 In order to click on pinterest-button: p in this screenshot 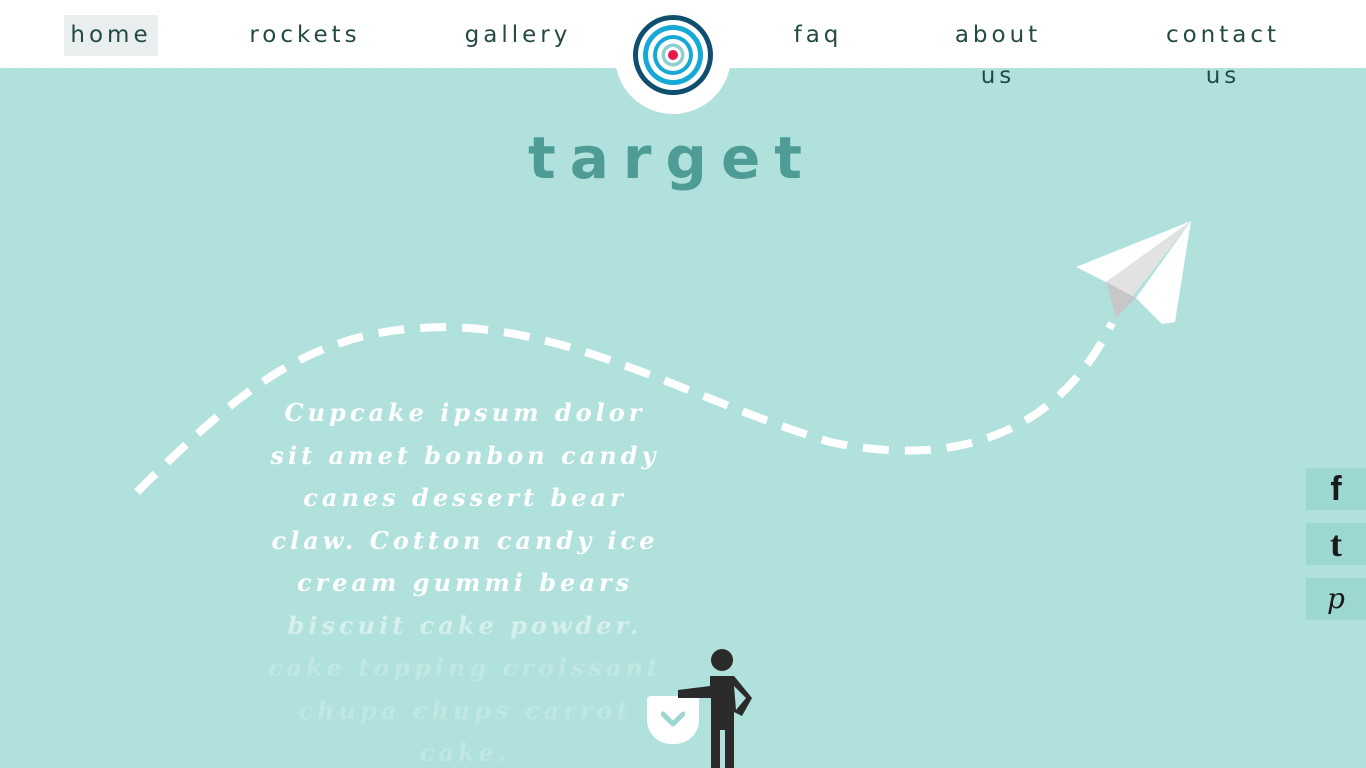, I will do `click(1336, 599)`.